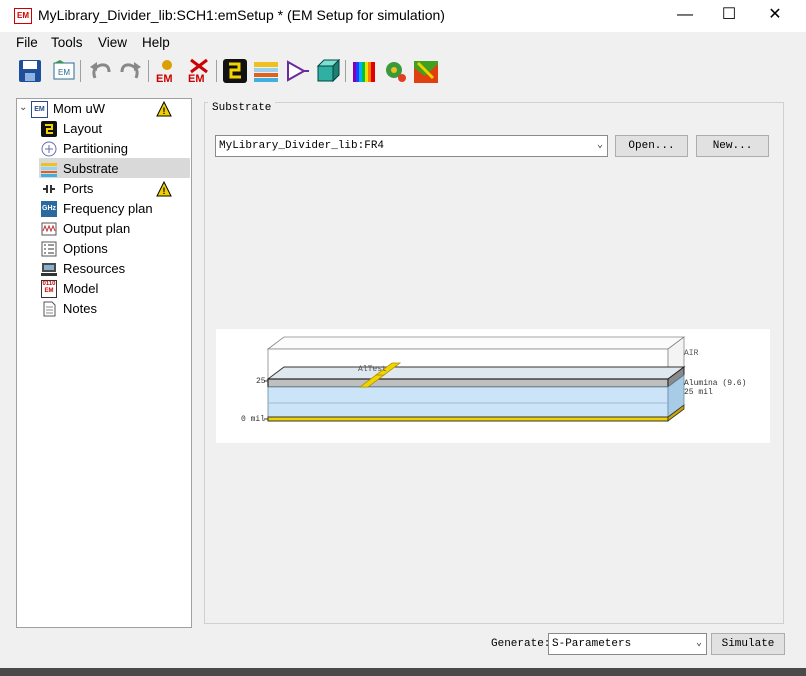  What do you see at coordinates (30, 71) in the screenshot?
I see `save-icon` at bounding box center [30, 71].